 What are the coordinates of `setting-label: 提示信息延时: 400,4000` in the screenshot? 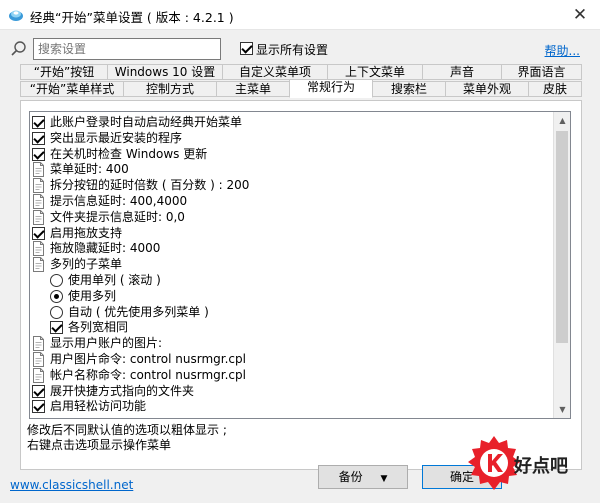 It's located at (119, 201).